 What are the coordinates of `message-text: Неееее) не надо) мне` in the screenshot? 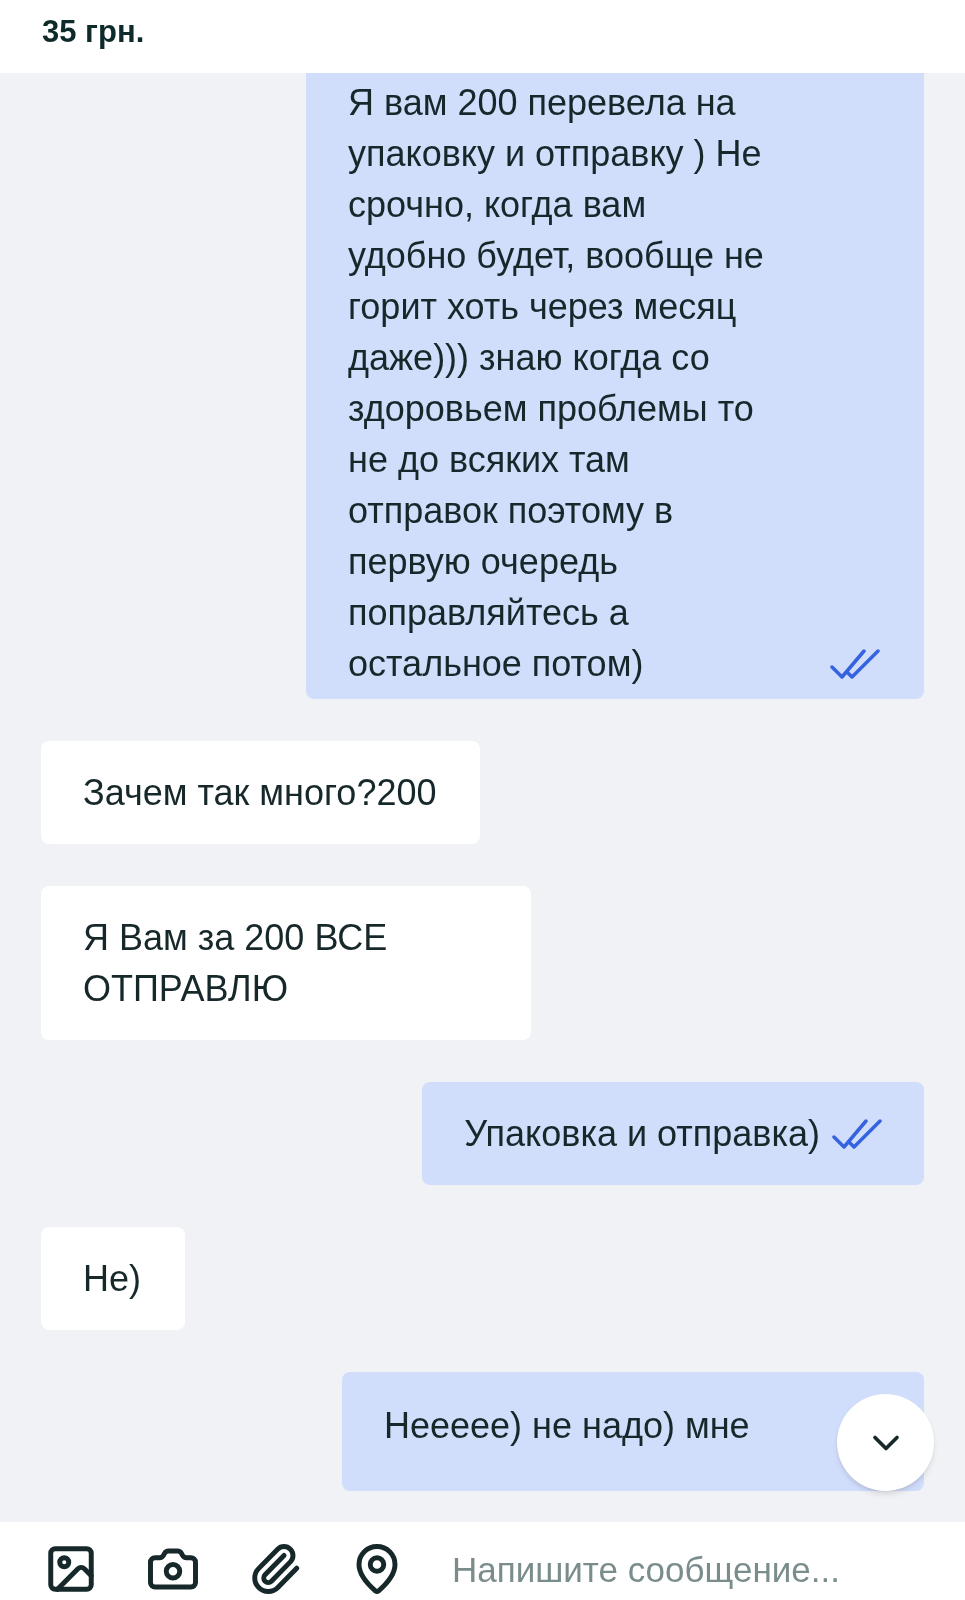 It's located at (567, 1426).